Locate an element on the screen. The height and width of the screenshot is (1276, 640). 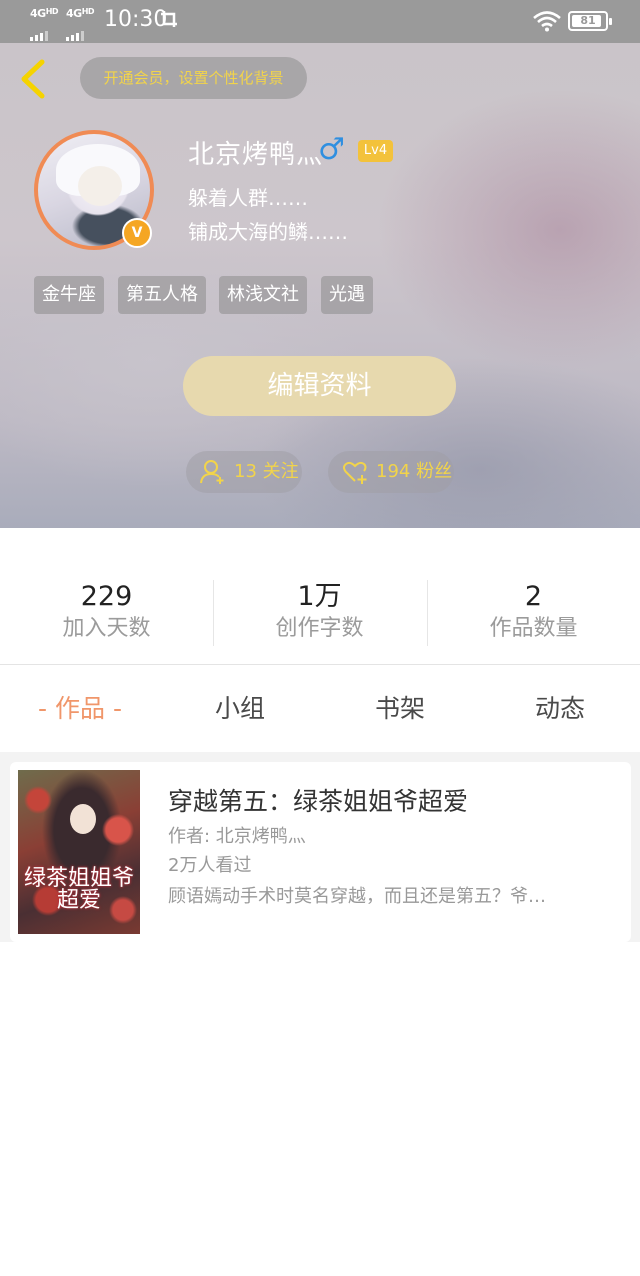
chevron-left-icon is located at coordinates (33, 79).